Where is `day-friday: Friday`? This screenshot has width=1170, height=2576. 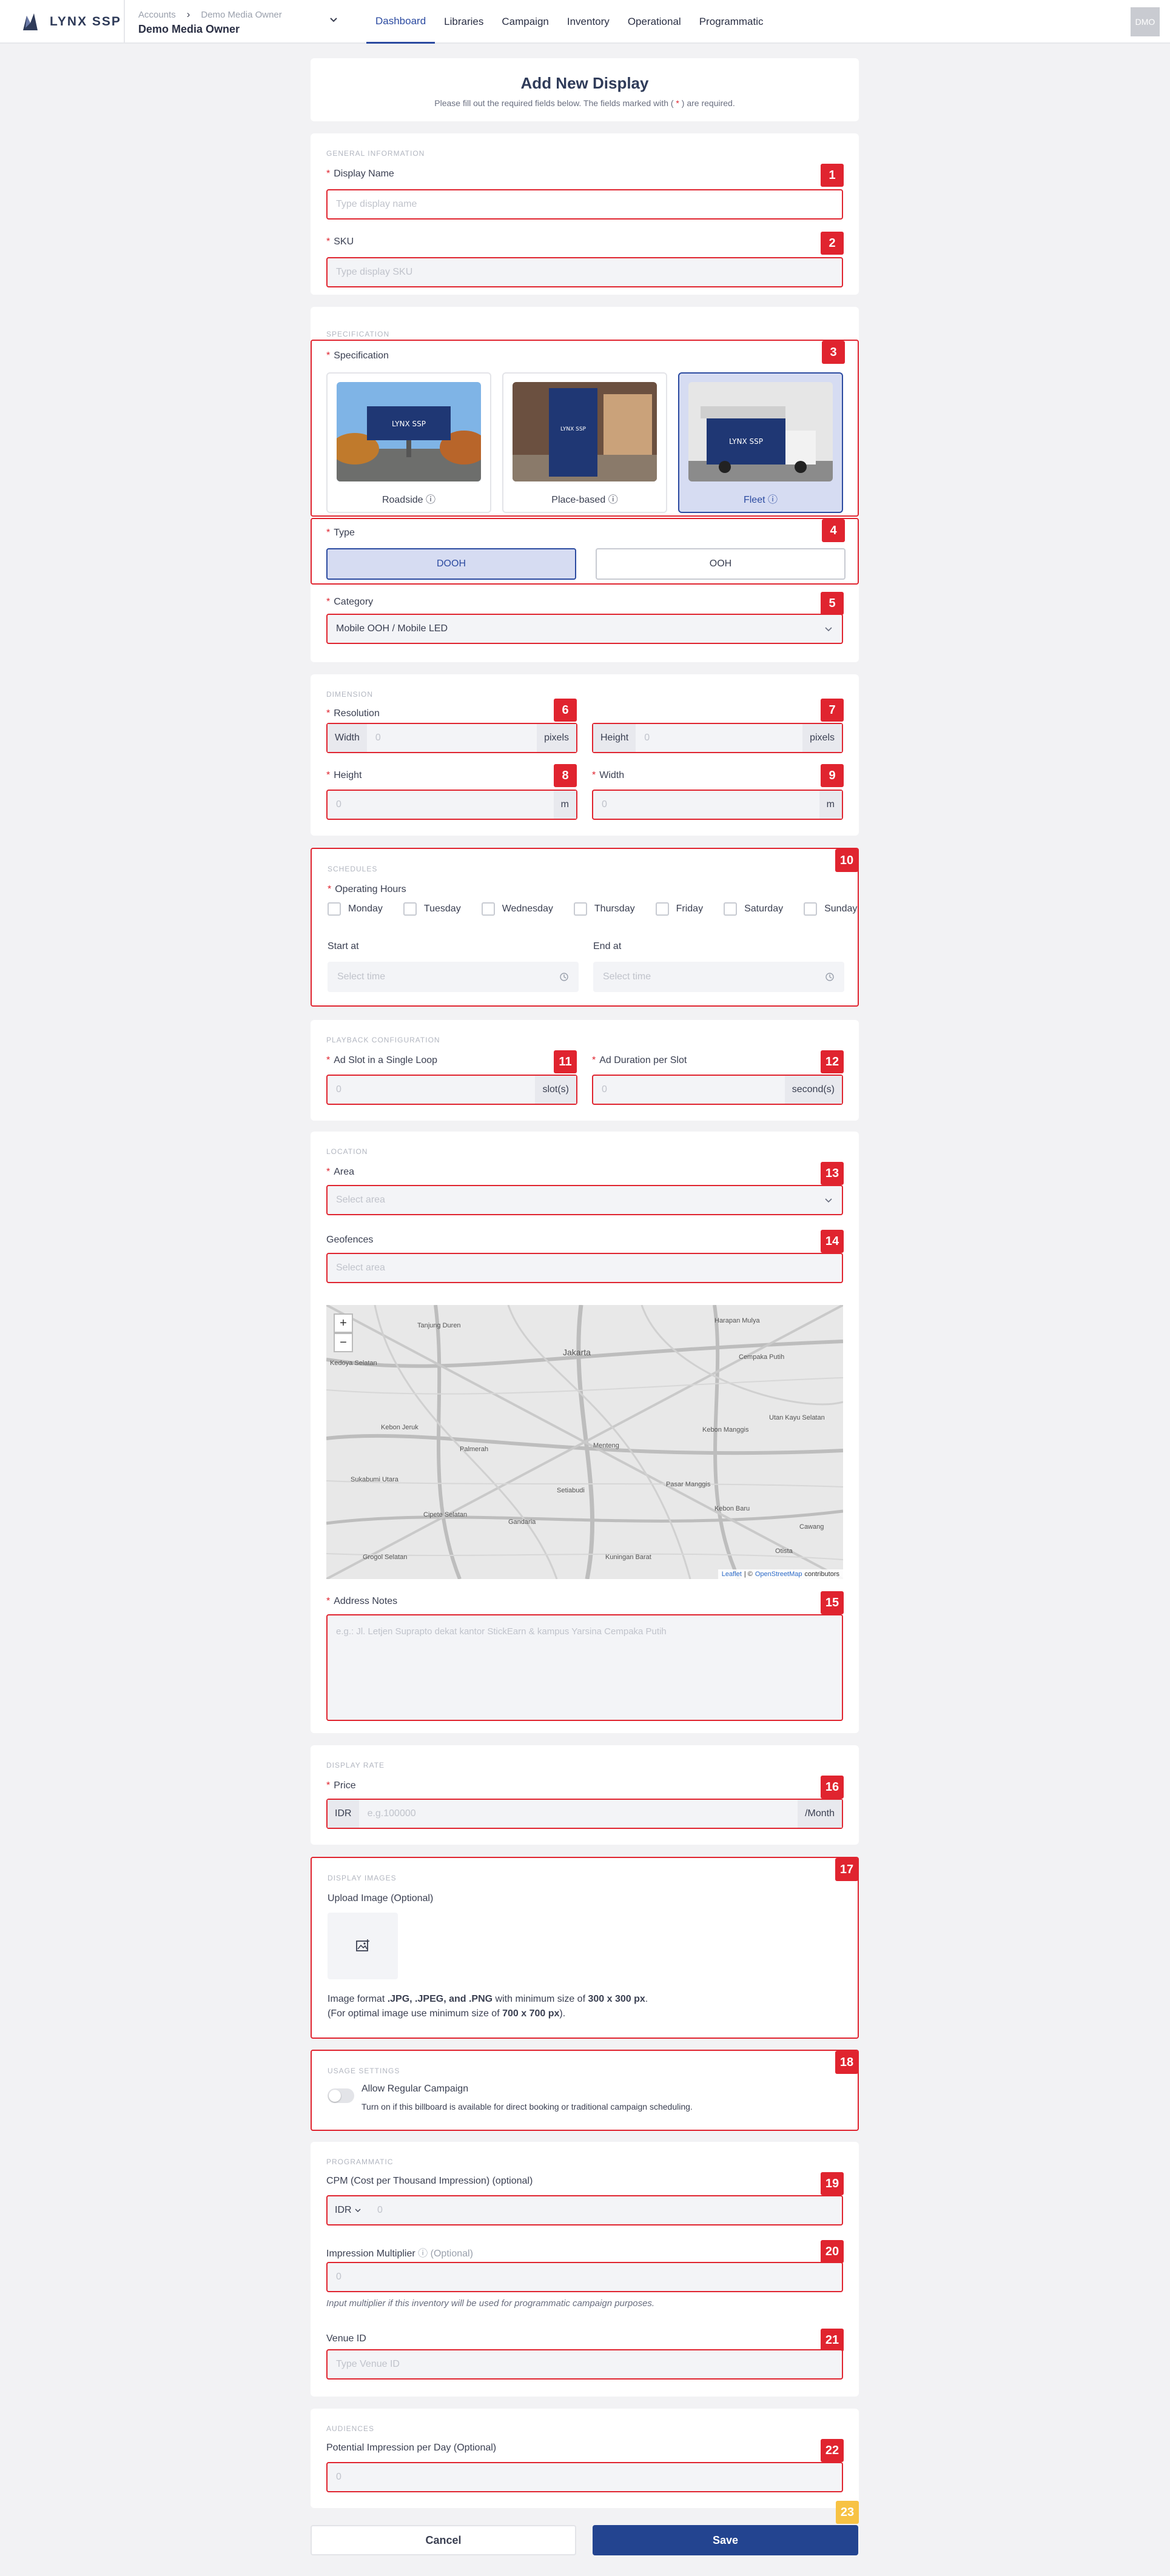 day-friday: Friday is located at coordinates (679, 909).